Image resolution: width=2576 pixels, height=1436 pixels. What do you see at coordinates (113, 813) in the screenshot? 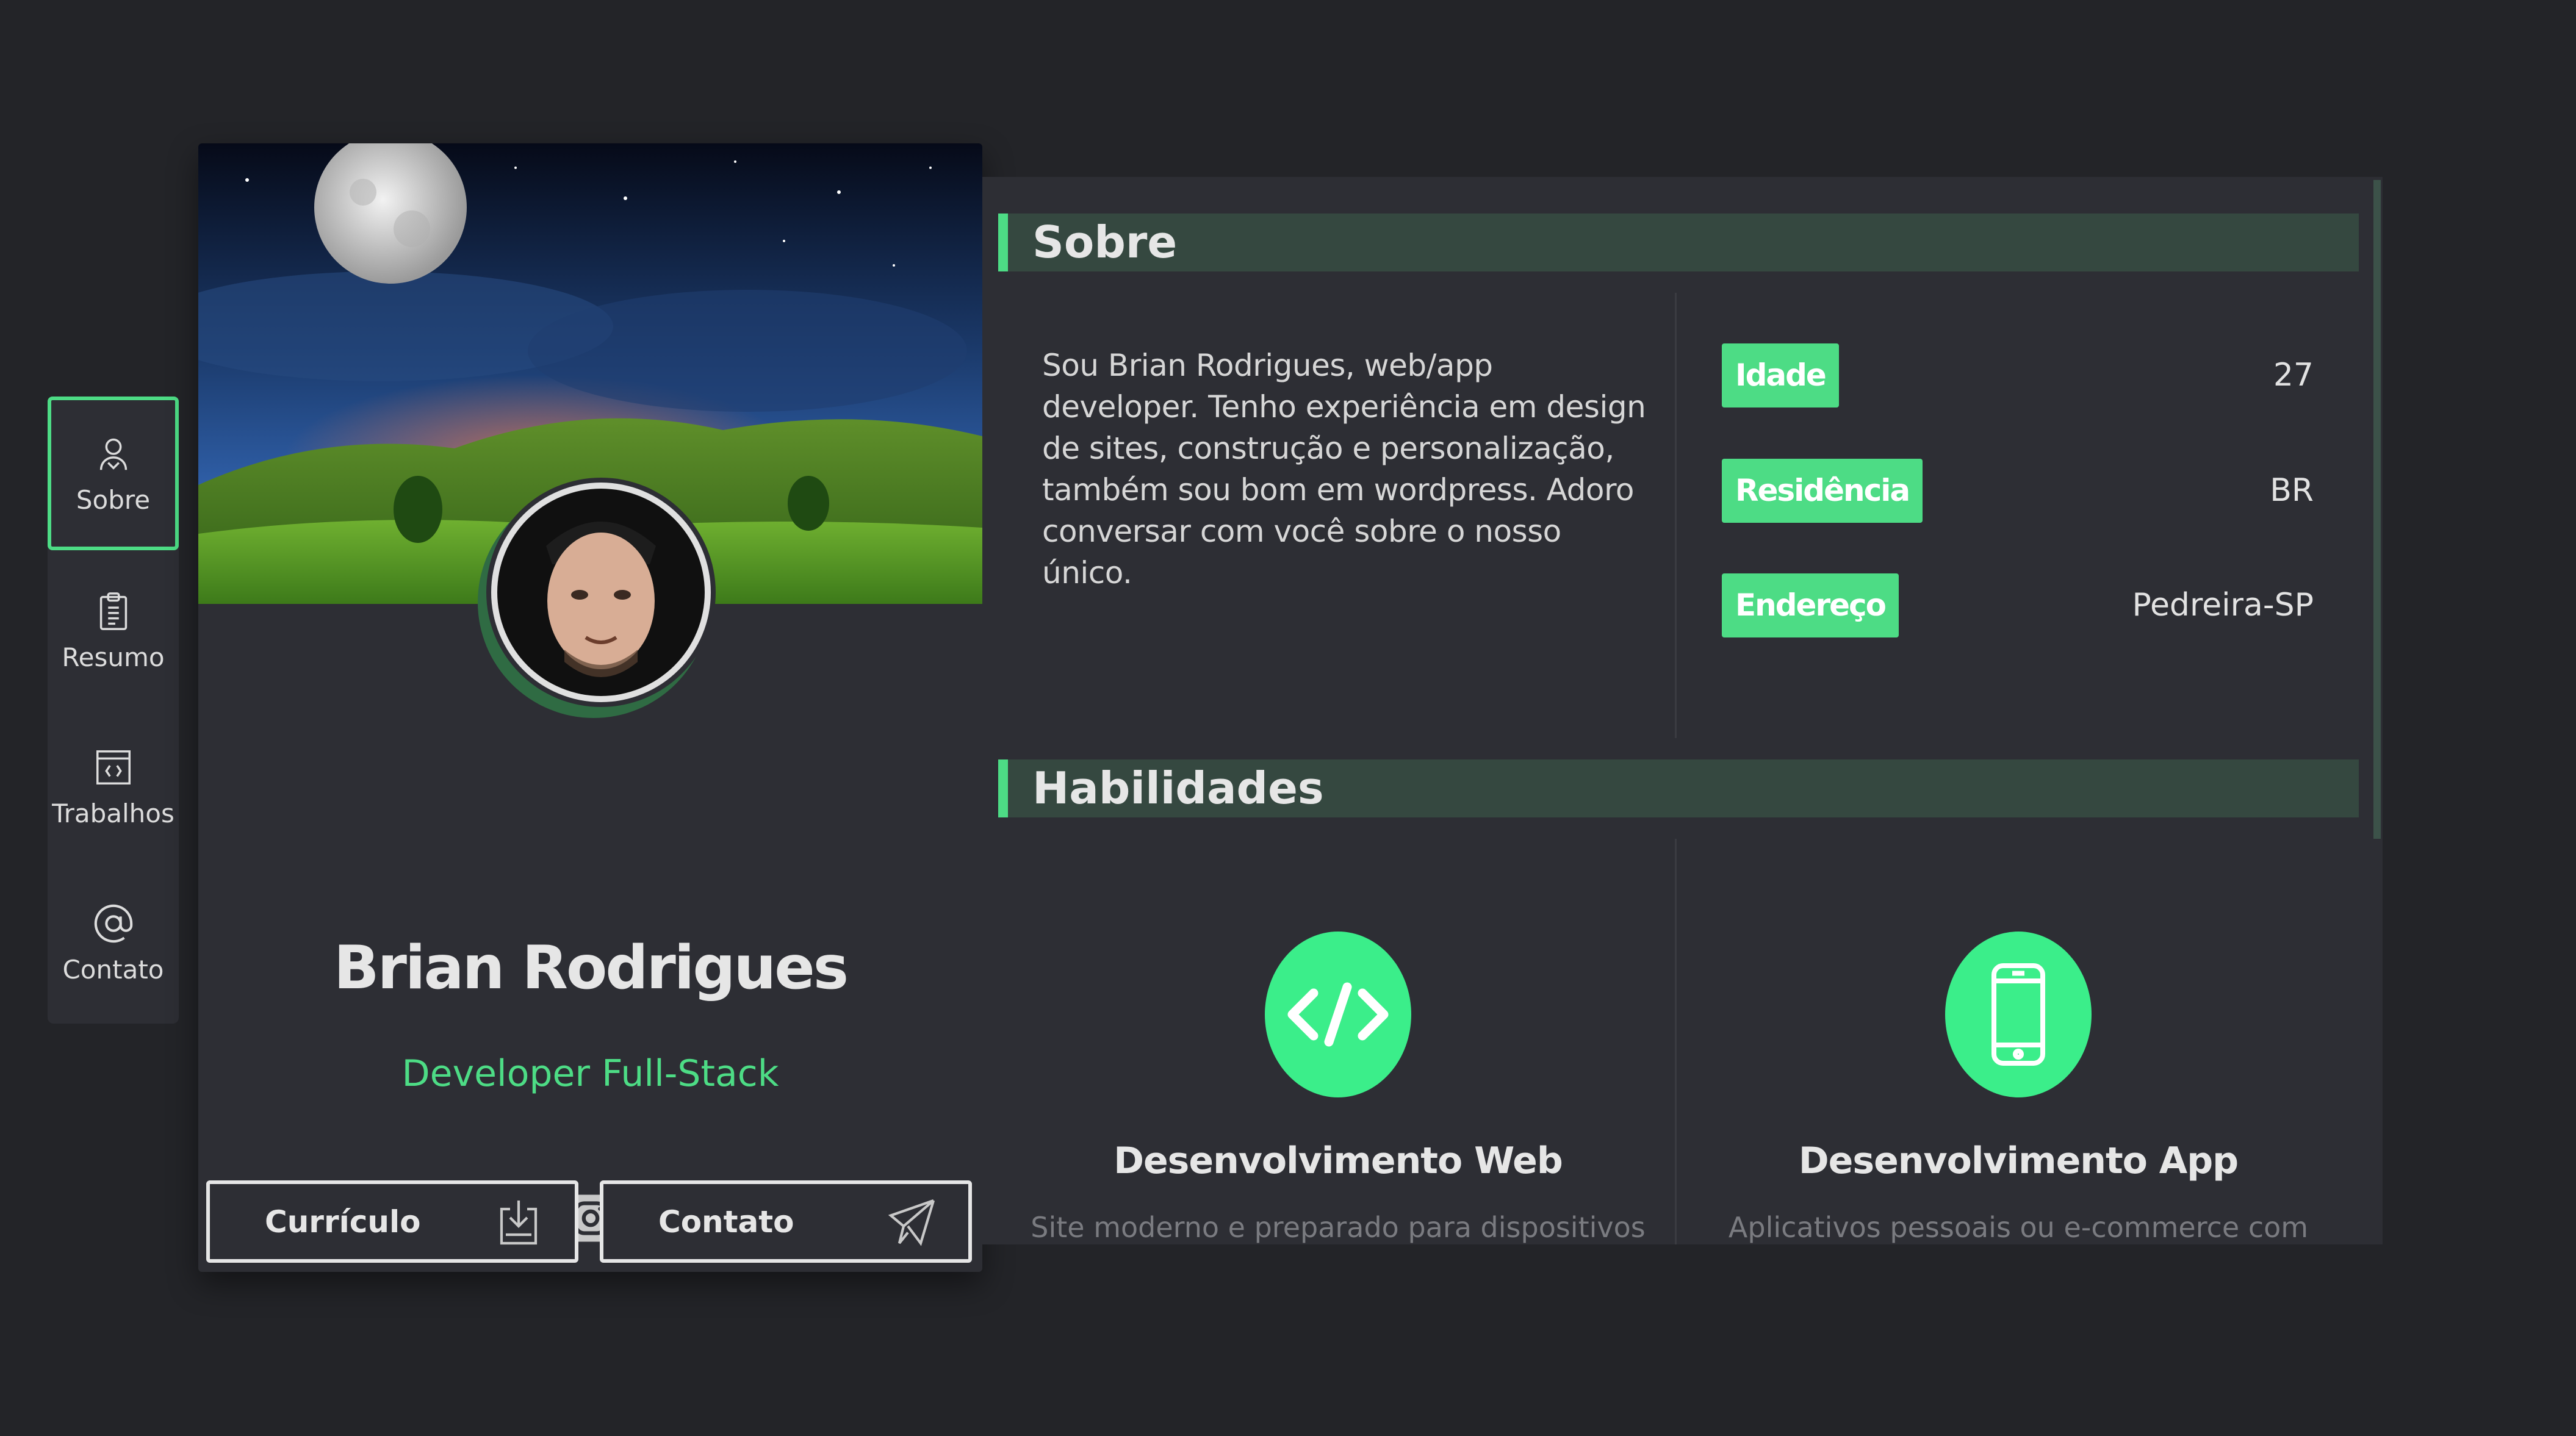
I see `nav-label: Trabalhos` at bounding box center [113, 813].